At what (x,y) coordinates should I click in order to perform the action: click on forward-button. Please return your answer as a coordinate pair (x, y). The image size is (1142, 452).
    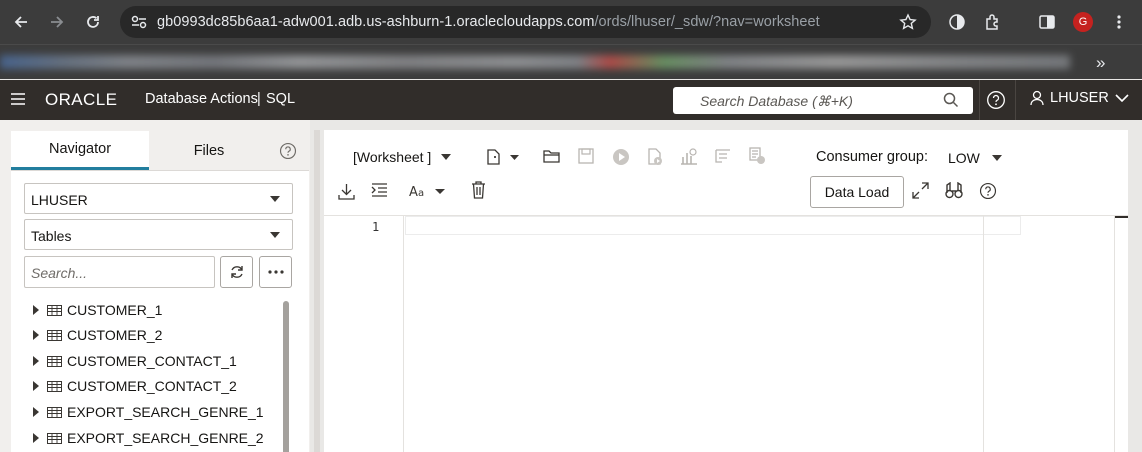
    Looking at the image, I should click on (57, 22).